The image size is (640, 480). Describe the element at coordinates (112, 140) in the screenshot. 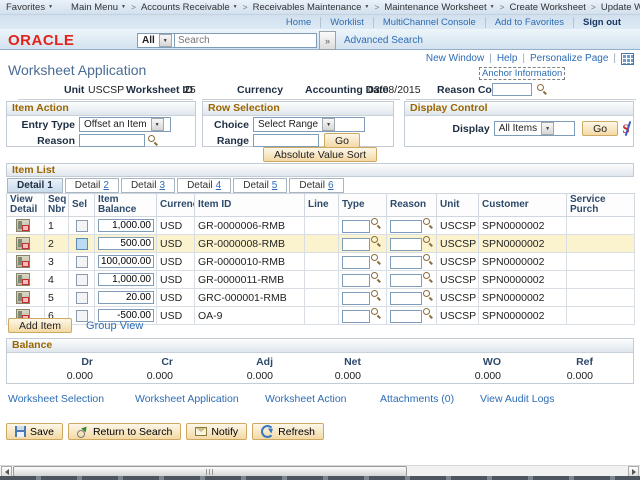

I see `item-action-reason-input` at that location.